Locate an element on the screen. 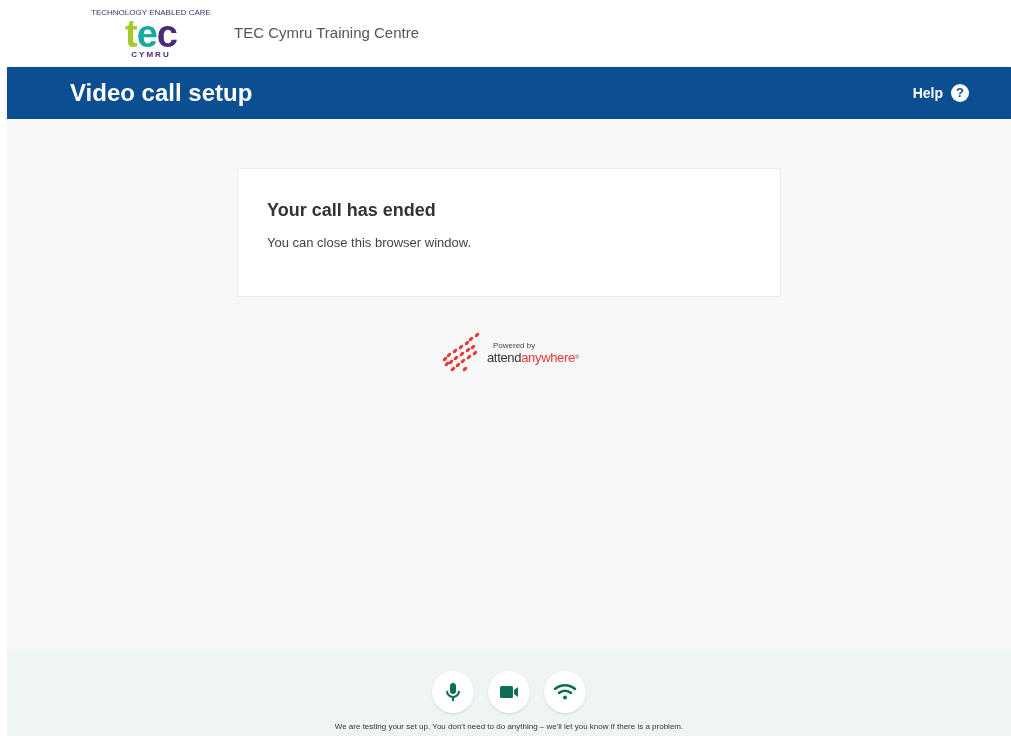  brand-name: attendanywhere$^{®}$ is located at coordinates (533, 358).